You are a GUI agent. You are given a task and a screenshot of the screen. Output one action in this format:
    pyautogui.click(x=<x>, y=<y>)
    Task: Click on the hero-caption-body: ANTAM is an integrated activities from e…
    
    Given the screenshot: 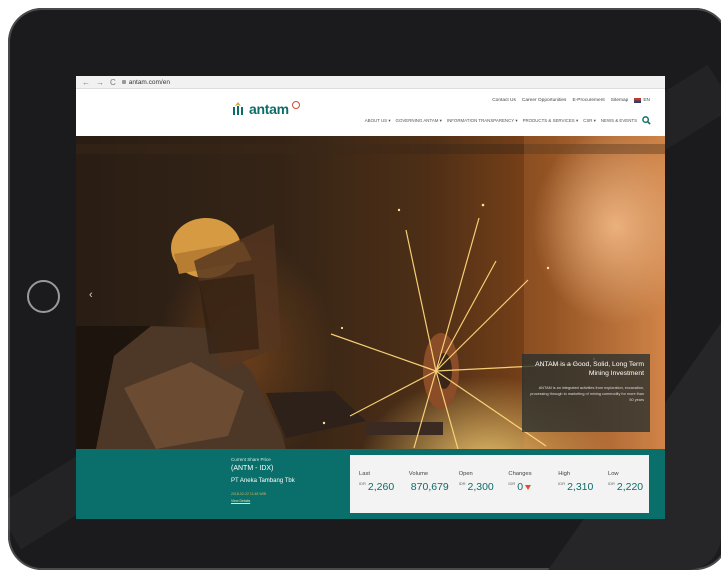 What is the action you would take?
    pyautogui.click(x=587, y=394)
    